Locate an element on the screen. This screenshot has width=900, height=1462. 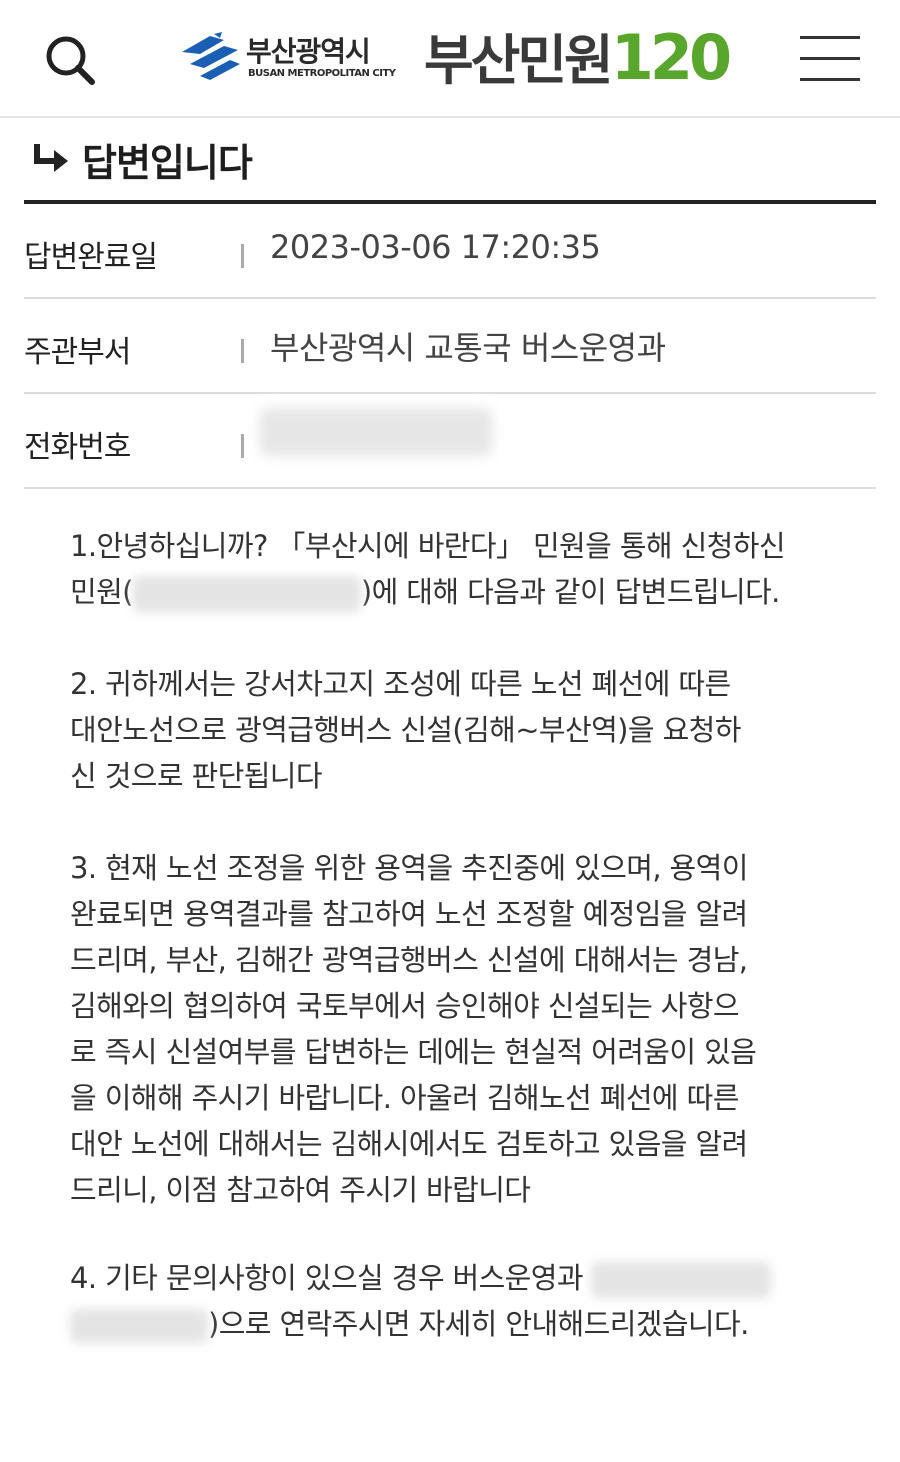
service-number: 120 is located at coordinates (671, 57).